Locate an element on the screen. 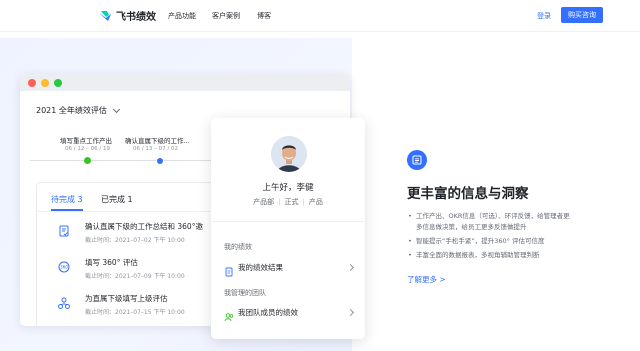 The height and width of the screenshot is (351, 640). step-done-icon is located at coordinates (87, 164).